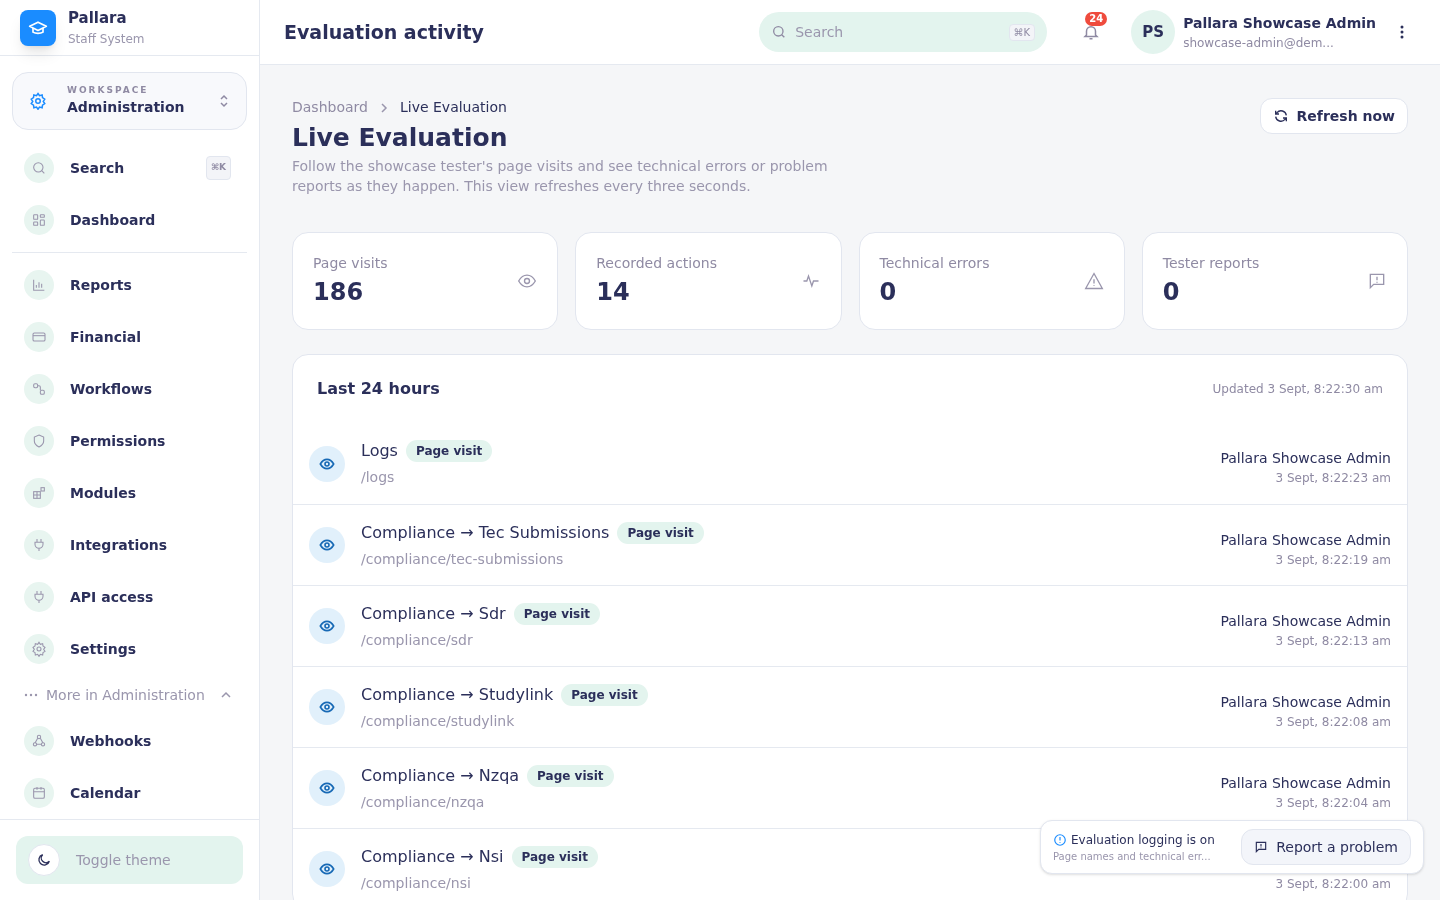 This screenshot has width=1440, height=900. Describe the element at coordinates (129, 545) in the screenshot. I see `sidebar-item: Integrations` at that location.